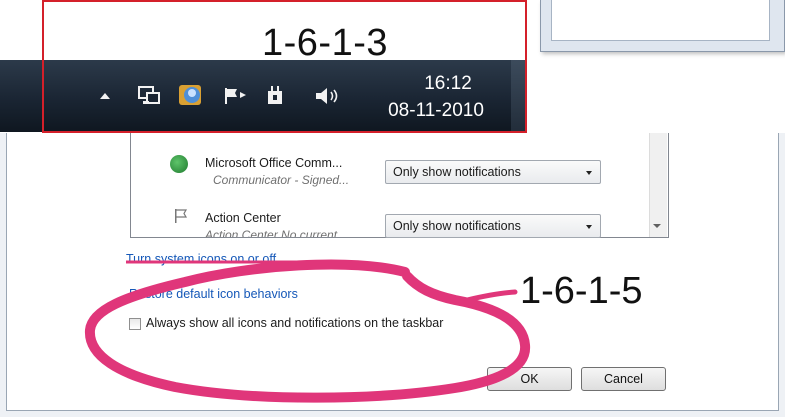 The height and width of the screenshot is (417, 785). What do you see at coordinates (658, 185) in the screenshot?
I see `list-scrollbar` at bounding box center [658, 185].